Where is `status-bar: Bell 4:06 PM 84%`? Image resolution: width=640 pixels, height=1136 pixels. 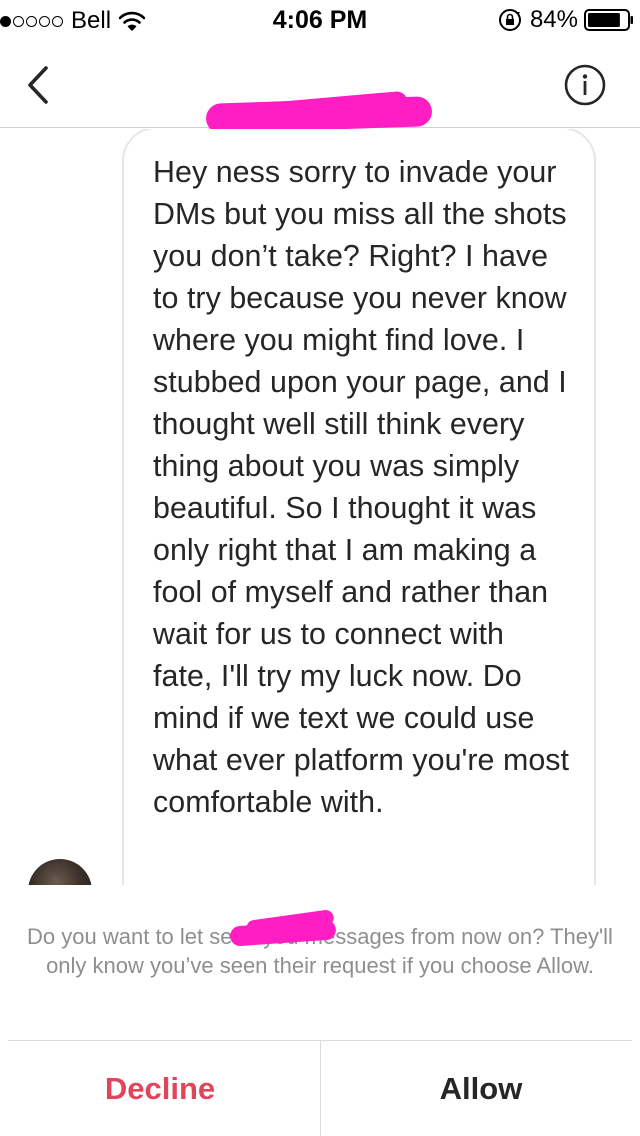
status-bar: Bell 4:06 PM 84% is located at coordinates (320, 20).